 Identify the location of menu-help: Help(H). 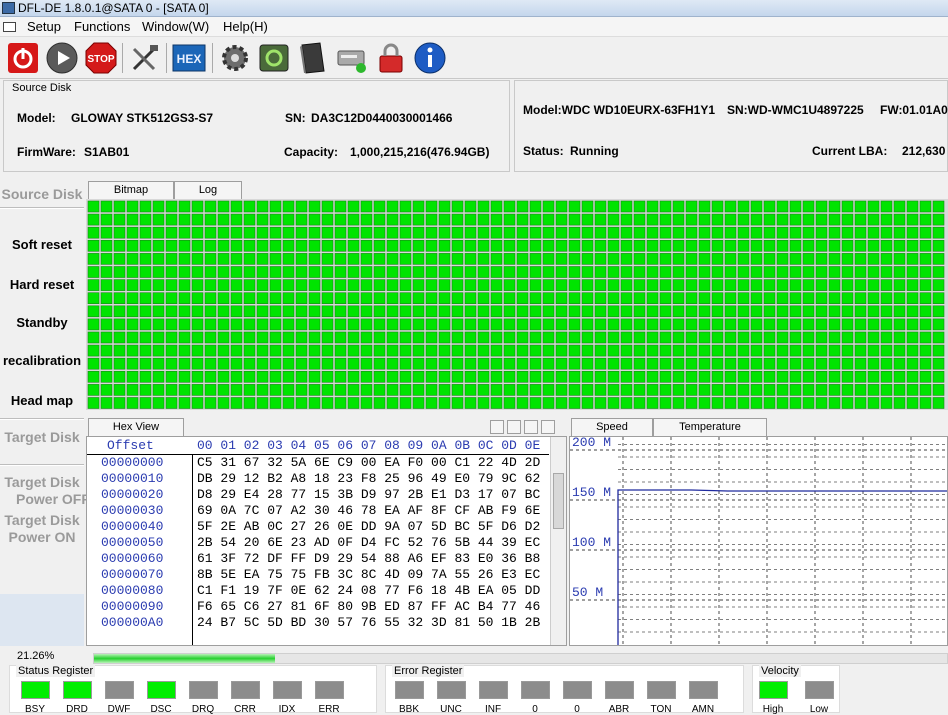
(245, 26).